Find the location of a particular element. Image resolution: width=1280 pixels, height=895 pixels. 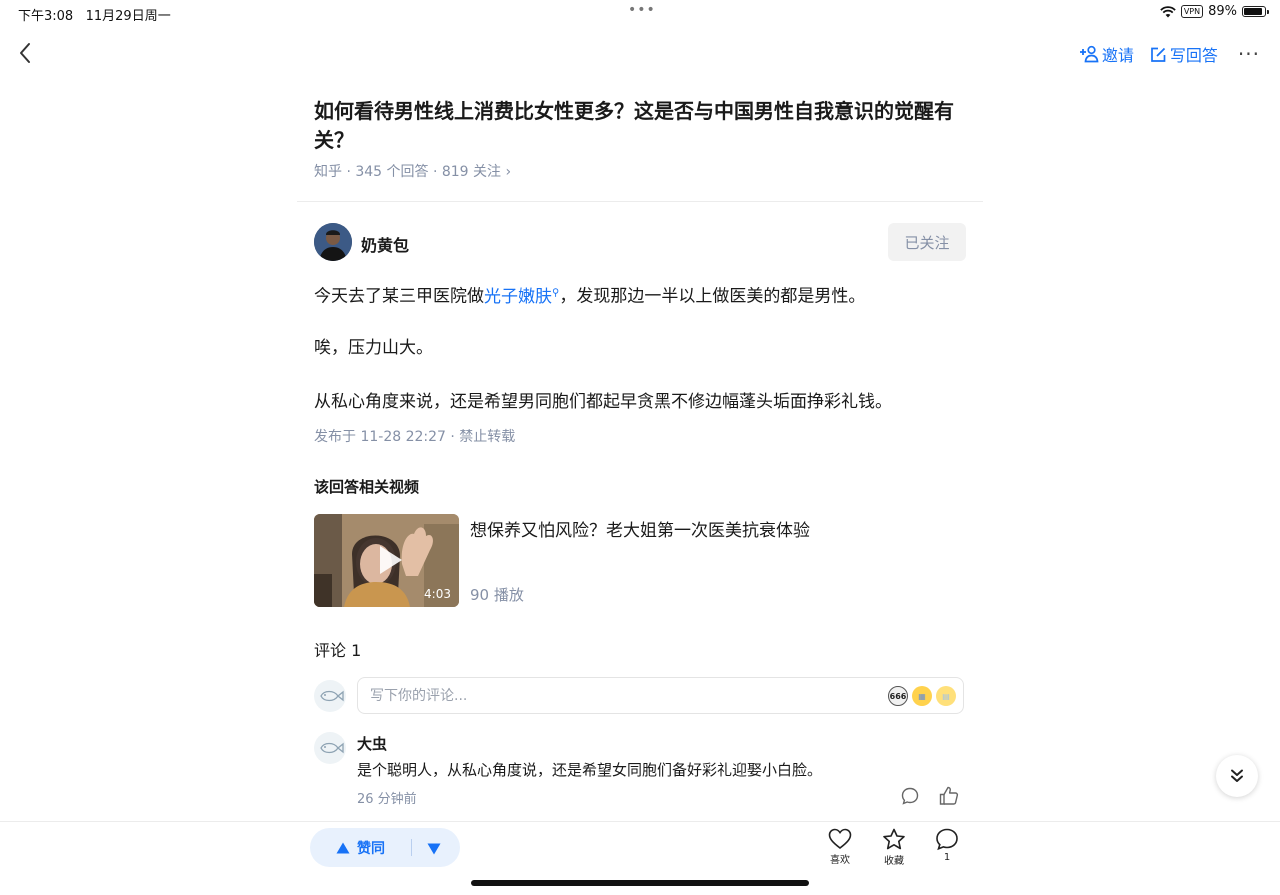

comment-button: 1 is located at coordinates (947, 845).